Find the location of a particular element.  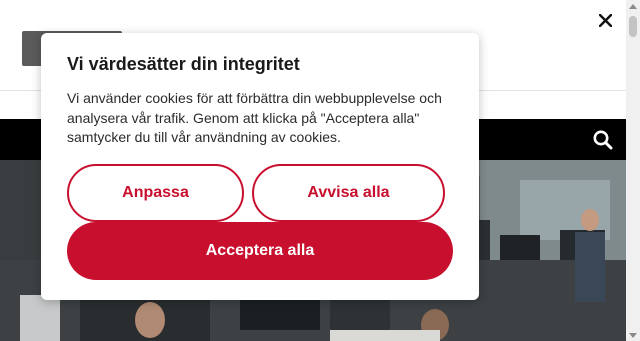

chevron-up-icon is located at coordinates (633, 6).